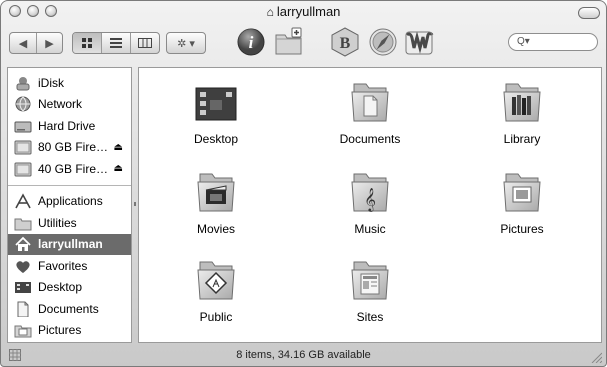 The height and width of the screenshot is (367, 607). I want to click on folder-label: Public, so click(216, 317).